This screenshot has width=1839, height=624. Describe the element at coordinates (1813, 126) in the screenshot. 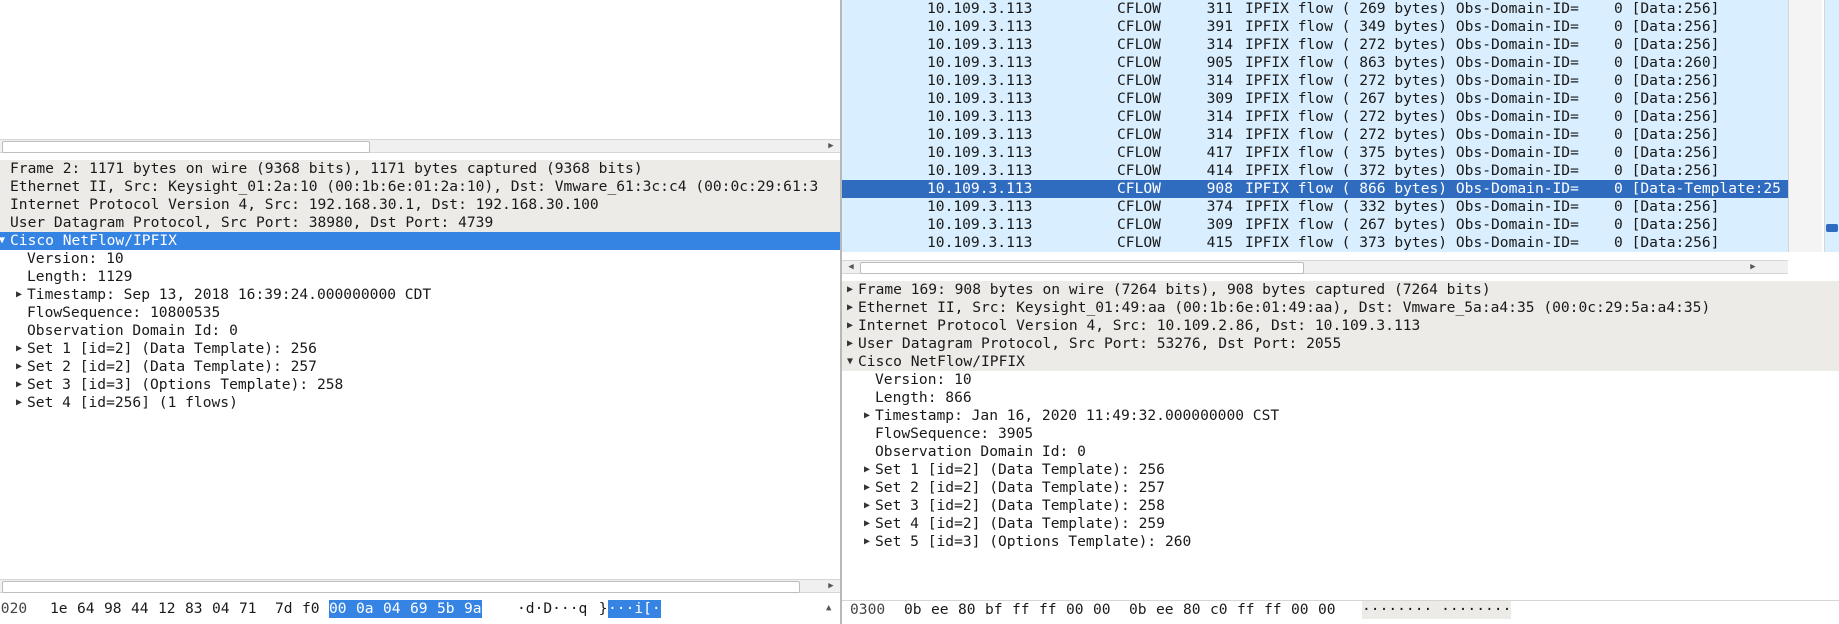

I see `packet-list-vscrollbar` at that location.